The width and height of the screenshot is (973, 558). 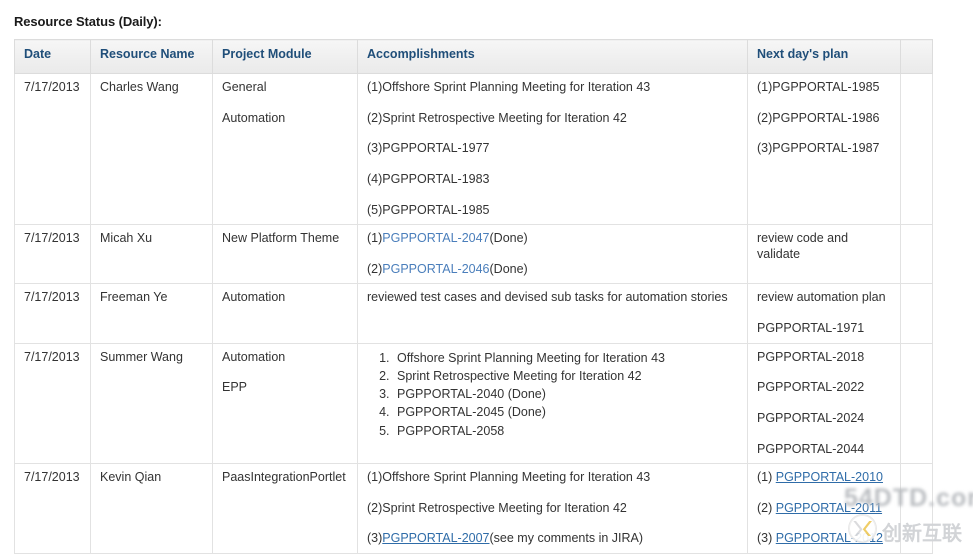 I want to click on list-item: PGPPORTAL-2058, so click(x=566, y=432).